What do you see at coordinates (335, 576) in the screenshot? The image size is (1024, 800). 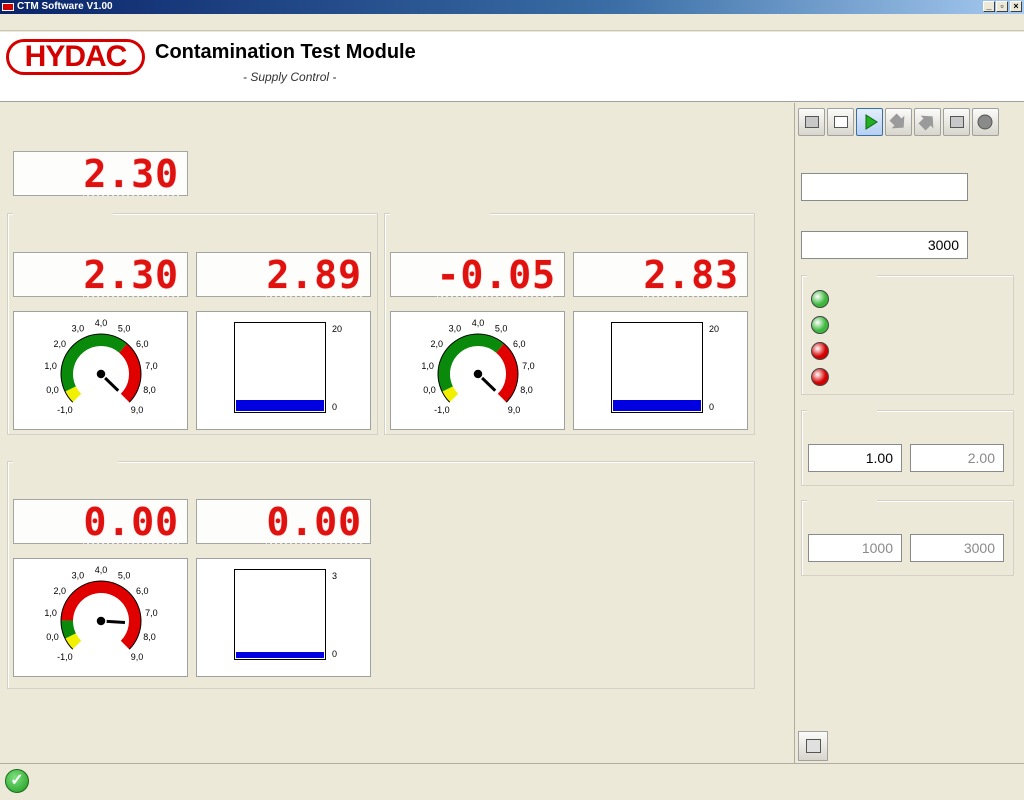 I see `bar-max-label: 3` at bounding box center [335, 576].